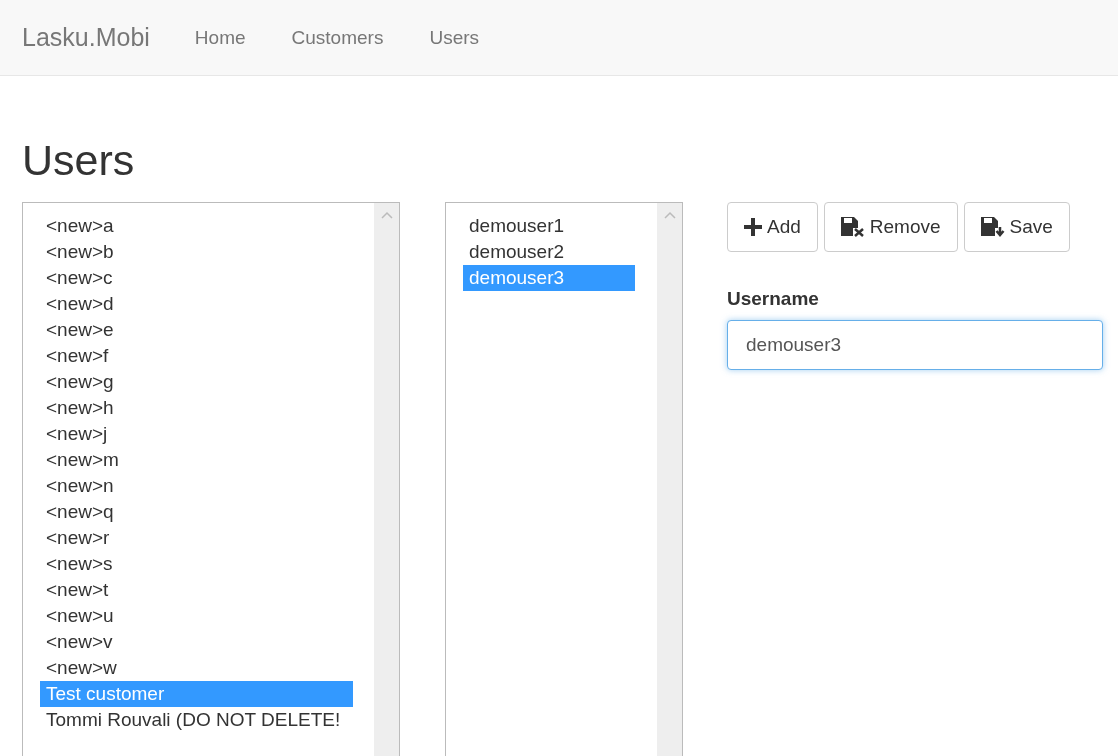 The width and height of the screenshot is (1118, 756). What do you see at coordinates (196, 226) in the screenshot?
I see `list-option: <new>a` at bounding box center [196, 226].